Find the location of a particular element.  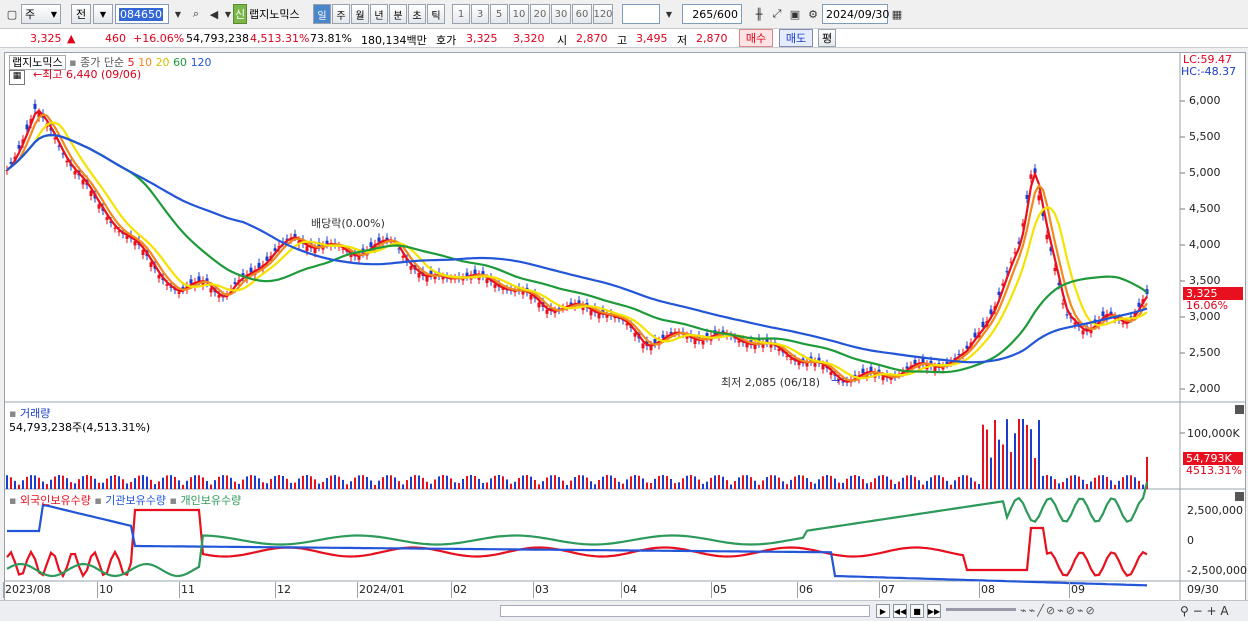

scroll-right-icon: ▶ is located at coordinates (883, 611).